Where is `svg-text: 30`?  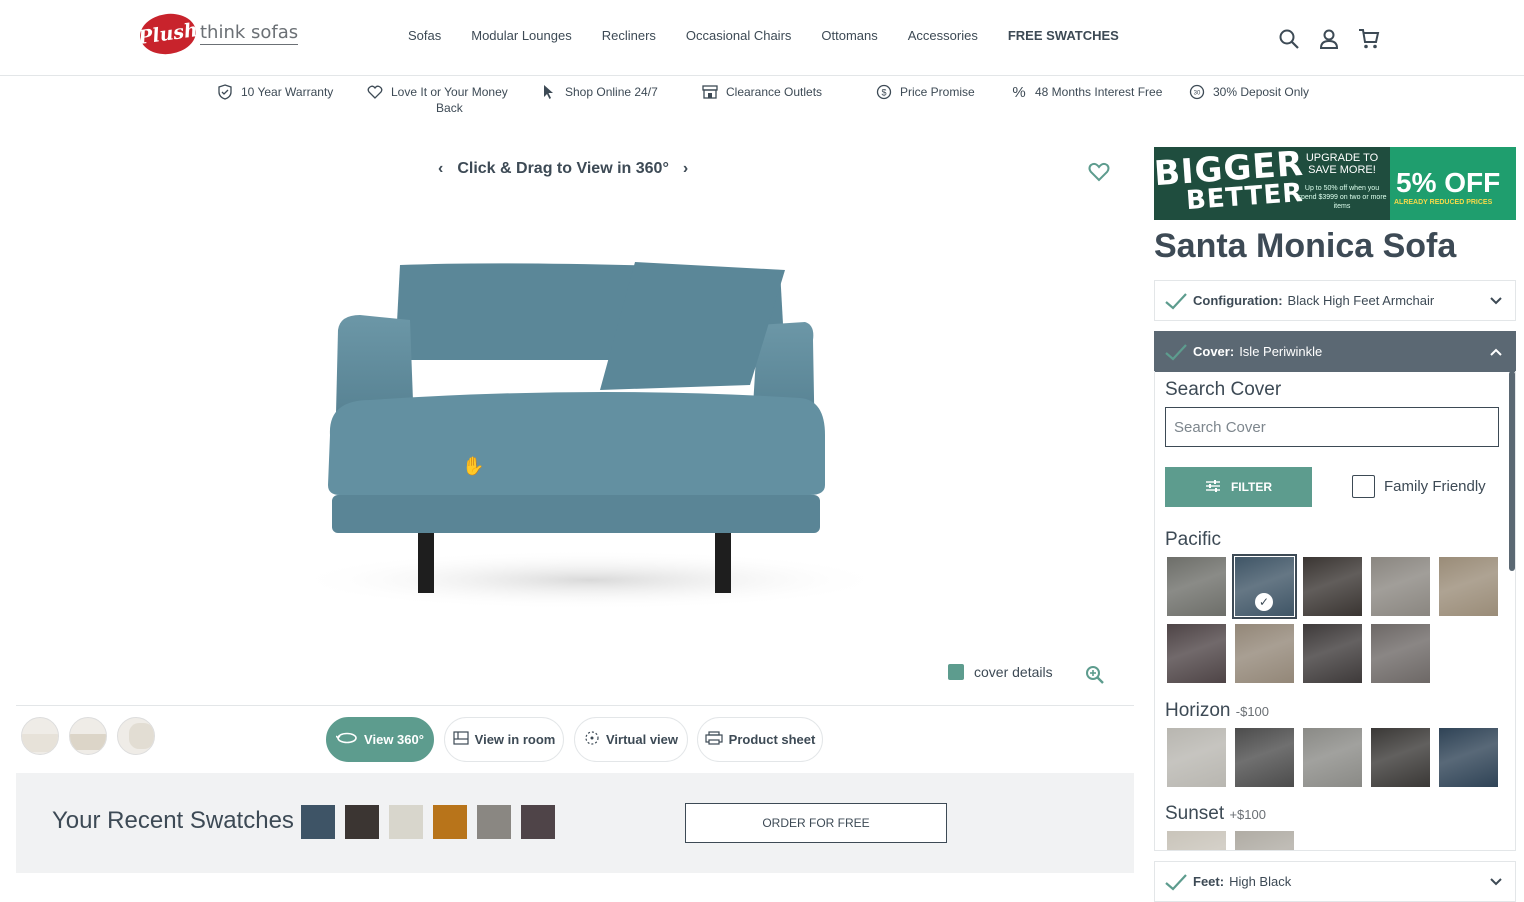 svg-text: 30 is located at coordinates (1197, 94).